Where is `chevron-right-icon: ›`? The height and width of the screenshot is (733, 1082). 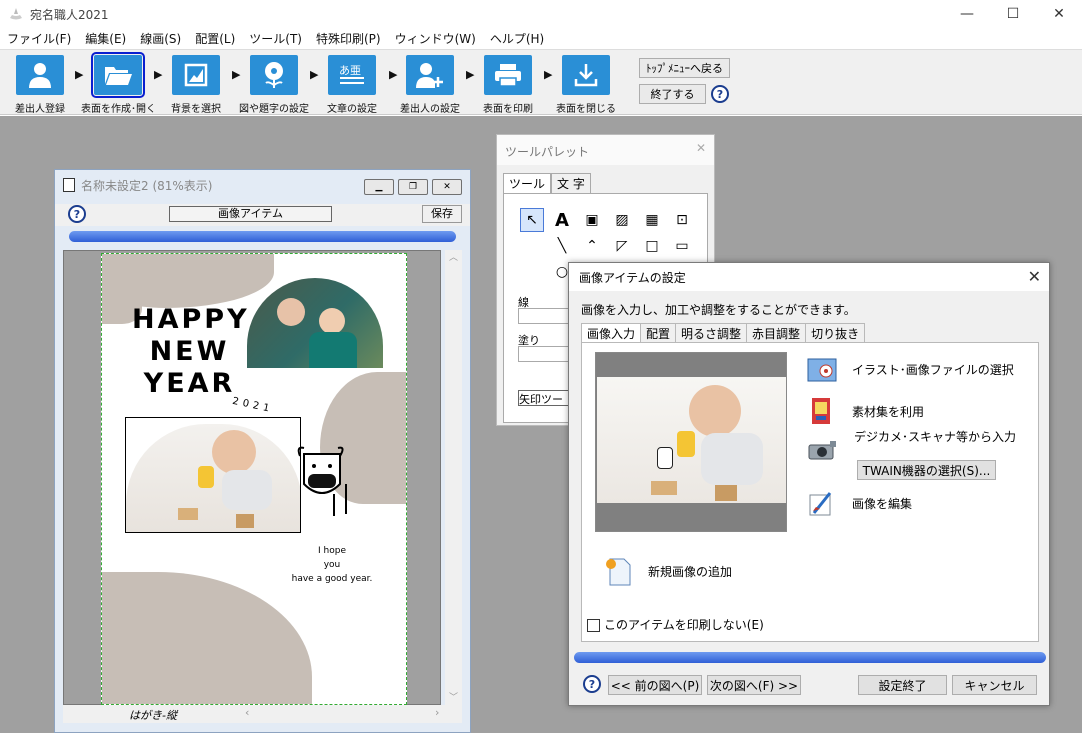
chevron-right-icon: › is located at coordinates (437, 712).